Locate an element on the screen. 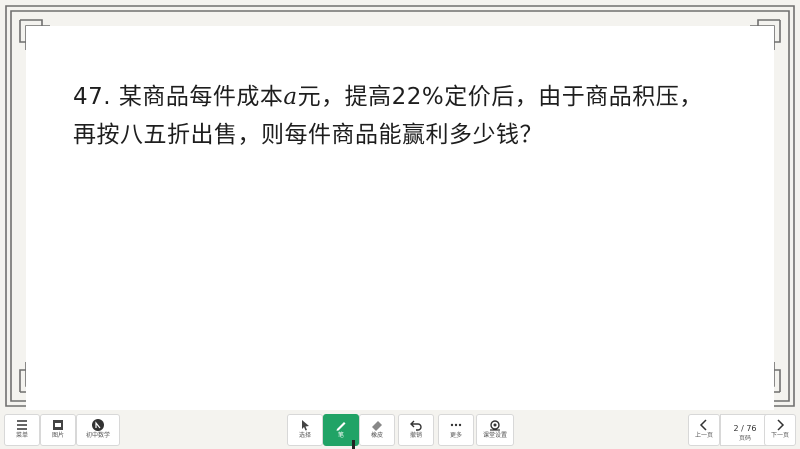 Image resolution: width=800 pixels, height=449 pixels. undo-label: 撤销 is located at coordinates (415, 435).